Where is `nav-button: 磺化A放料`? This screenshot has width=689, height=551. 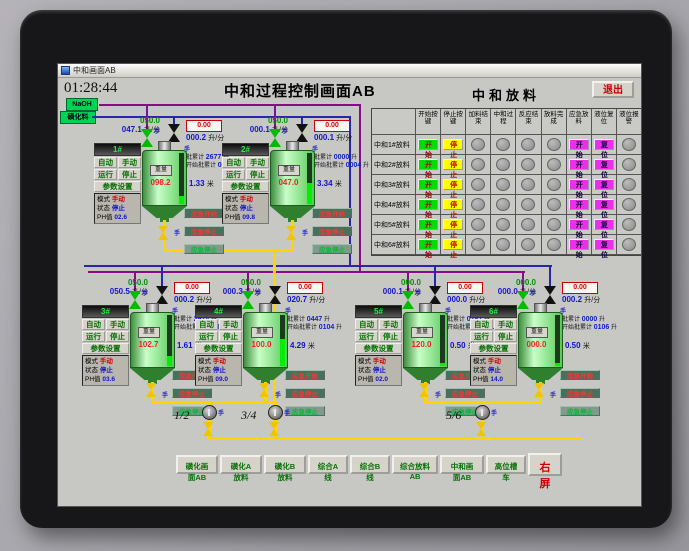
nav-button: 磺化A放料 is located at coordinates (241, 468).